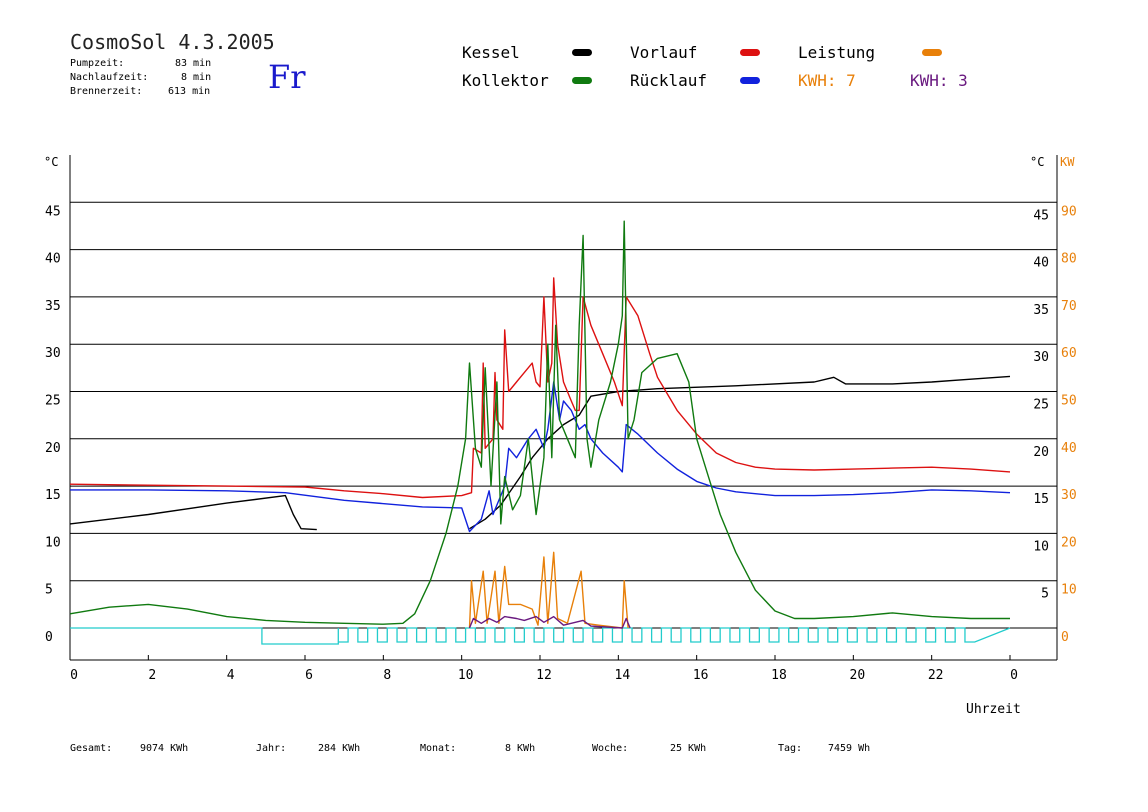 This screenshot has width=1148, height=812. Describe the element at coordinates (1069, 542) in the screenshot. I see `y-tick-label-kw: 20` at that location.